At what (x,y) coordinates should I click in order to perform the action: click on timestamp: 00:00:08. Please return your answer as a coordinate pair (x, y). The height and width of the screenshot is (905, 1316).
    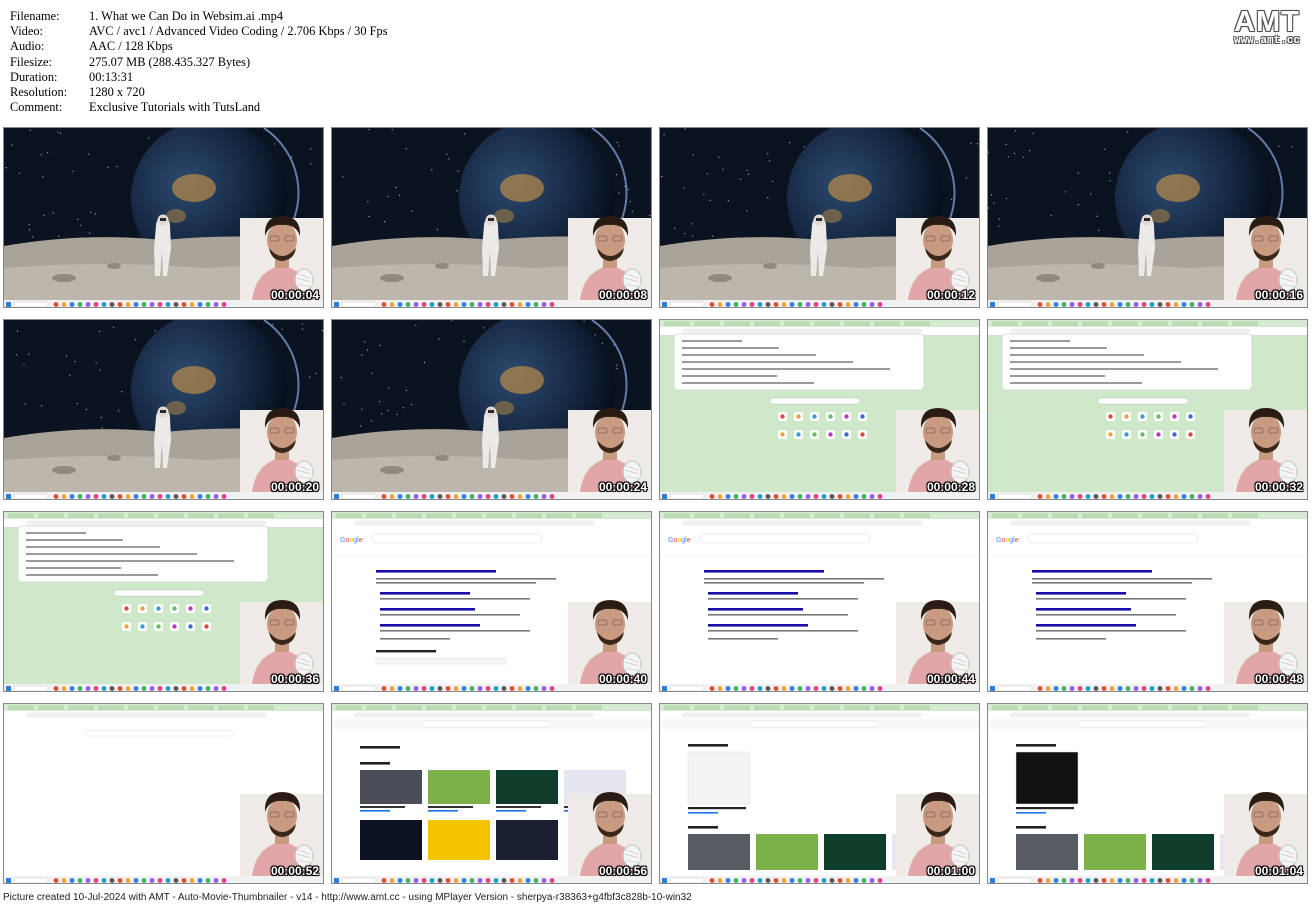
    Looking at the image, I should click on (622, 295).